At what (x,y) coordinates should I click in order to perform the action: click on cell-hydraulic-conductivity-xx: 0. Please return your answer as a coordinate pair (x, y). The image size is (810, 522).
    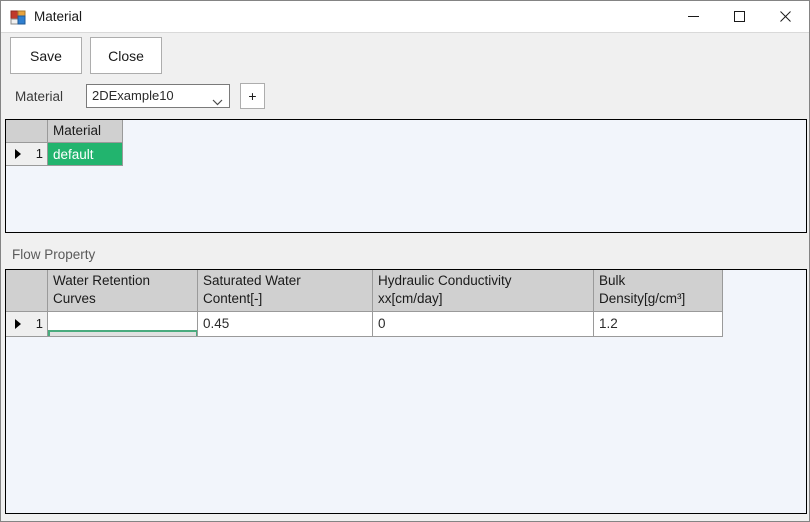
    Looking at the image, I should click on (483, 324).